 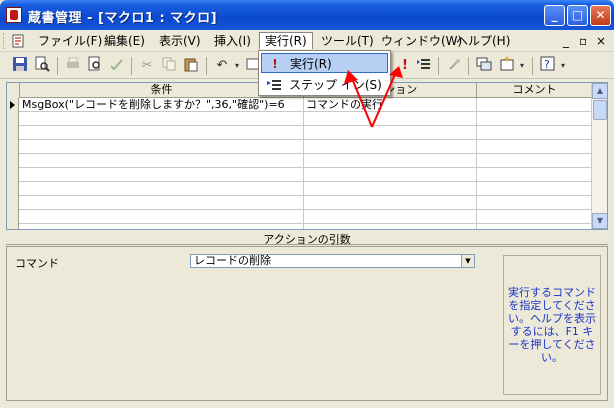 I want to click on menu-help: ヘルプ(H), so click(x=483, y=41).